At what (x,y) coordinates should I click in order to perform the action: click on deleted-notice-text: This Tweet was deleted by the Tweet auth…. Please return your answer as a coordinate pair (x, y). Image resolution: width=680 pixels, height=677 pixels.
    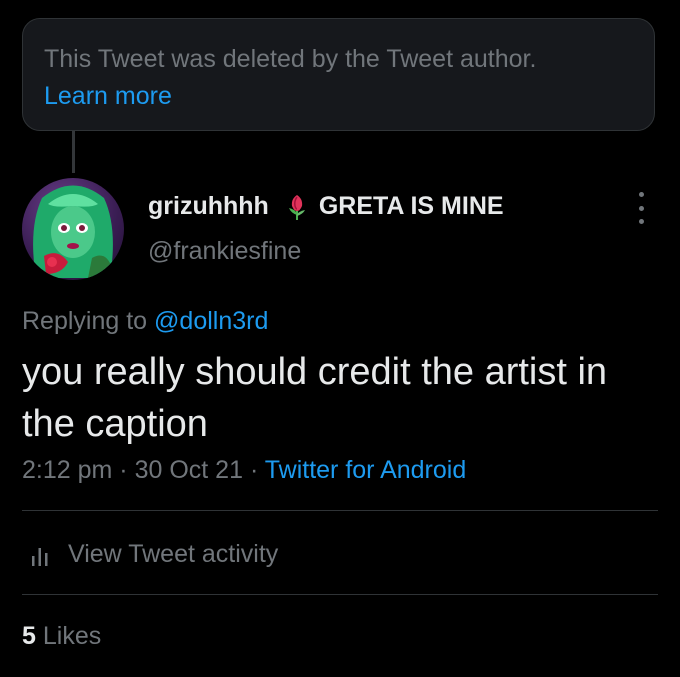
    Looking at the image, I should click on (290, 59).